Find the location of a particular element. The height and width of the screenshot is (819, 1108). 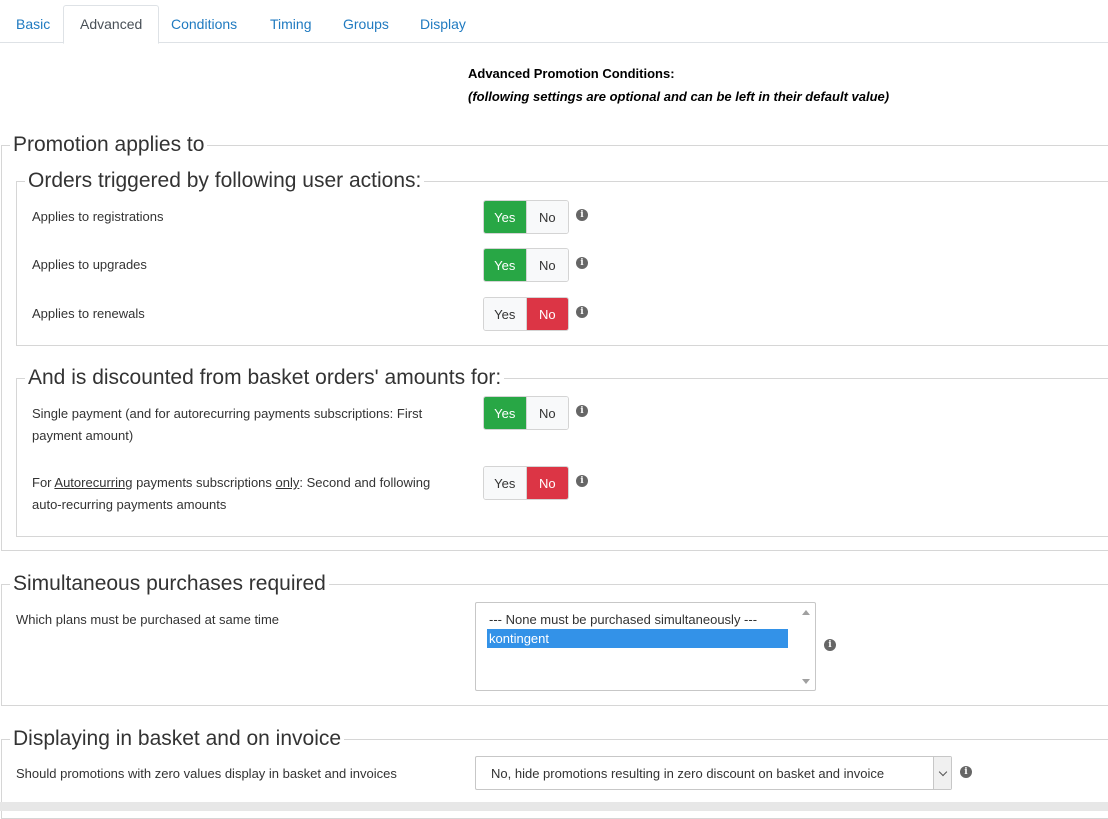

registrations-toggle: Yes No is located at coordinates (526, 217).